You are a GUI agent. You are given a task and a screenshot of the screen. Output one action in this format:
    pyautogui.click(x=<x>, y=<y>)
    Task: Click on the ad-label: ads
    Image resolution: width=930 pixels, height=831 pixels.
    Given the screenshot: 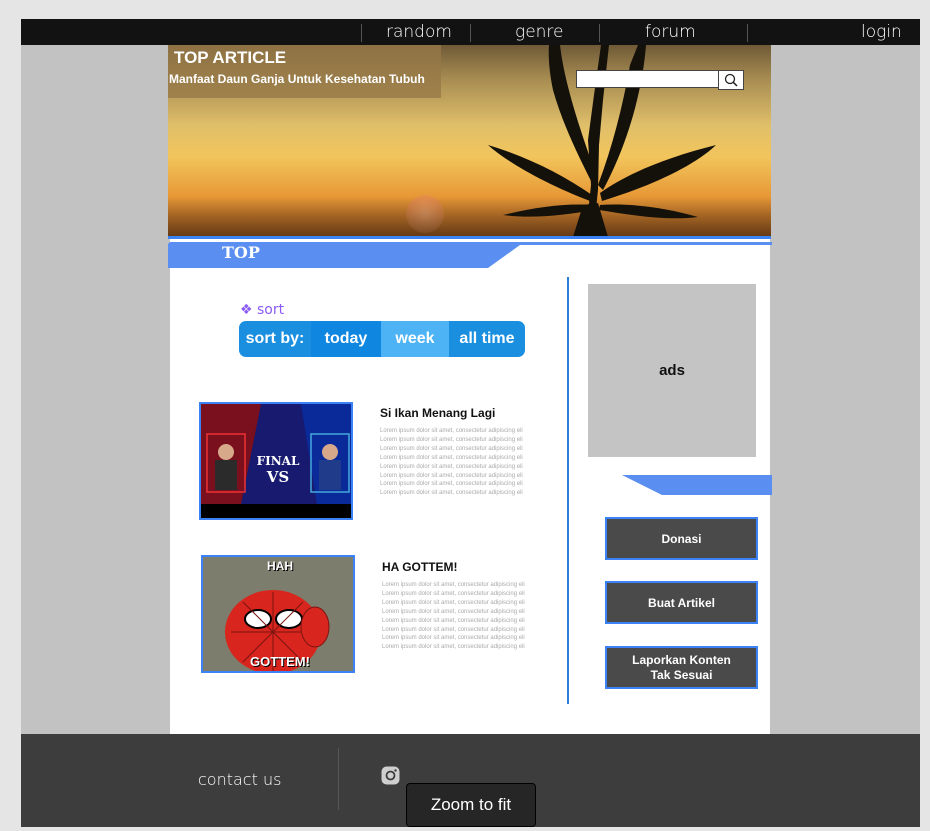 What is the action you would take?
    pyautogui.click(x=672, y=370)
    